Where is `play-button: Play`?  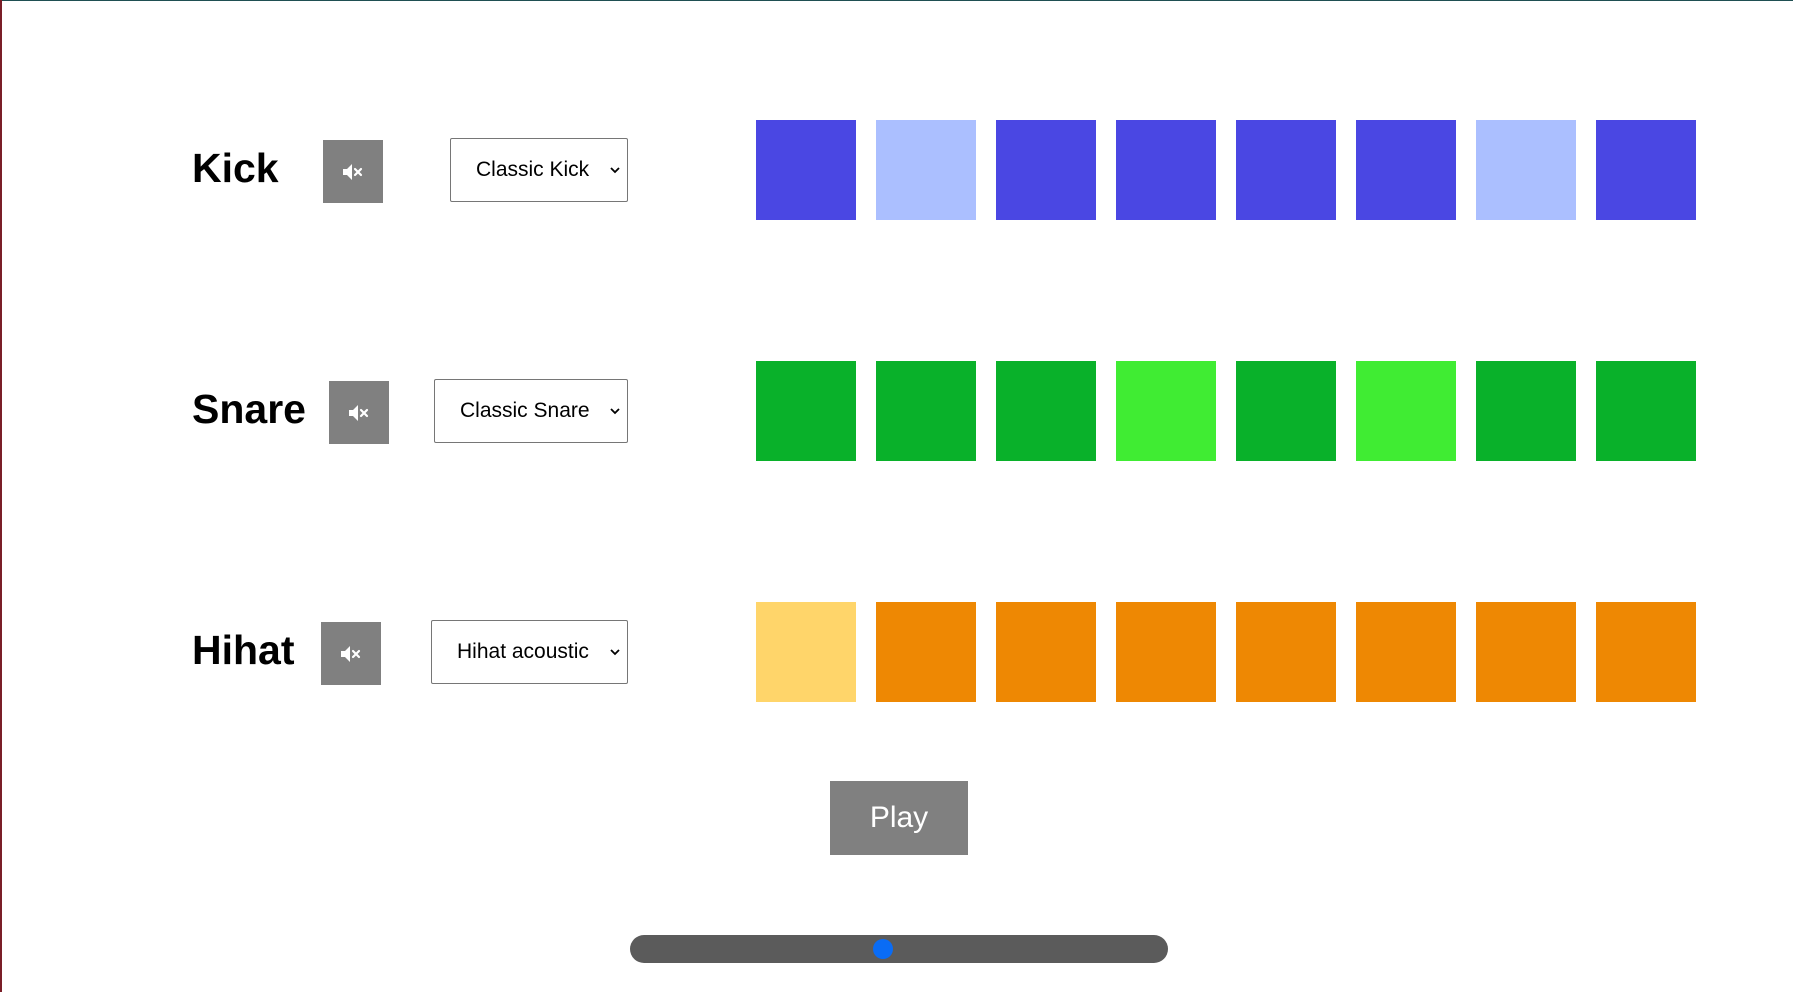
play-button: Play is located at coordinates (899, 818).